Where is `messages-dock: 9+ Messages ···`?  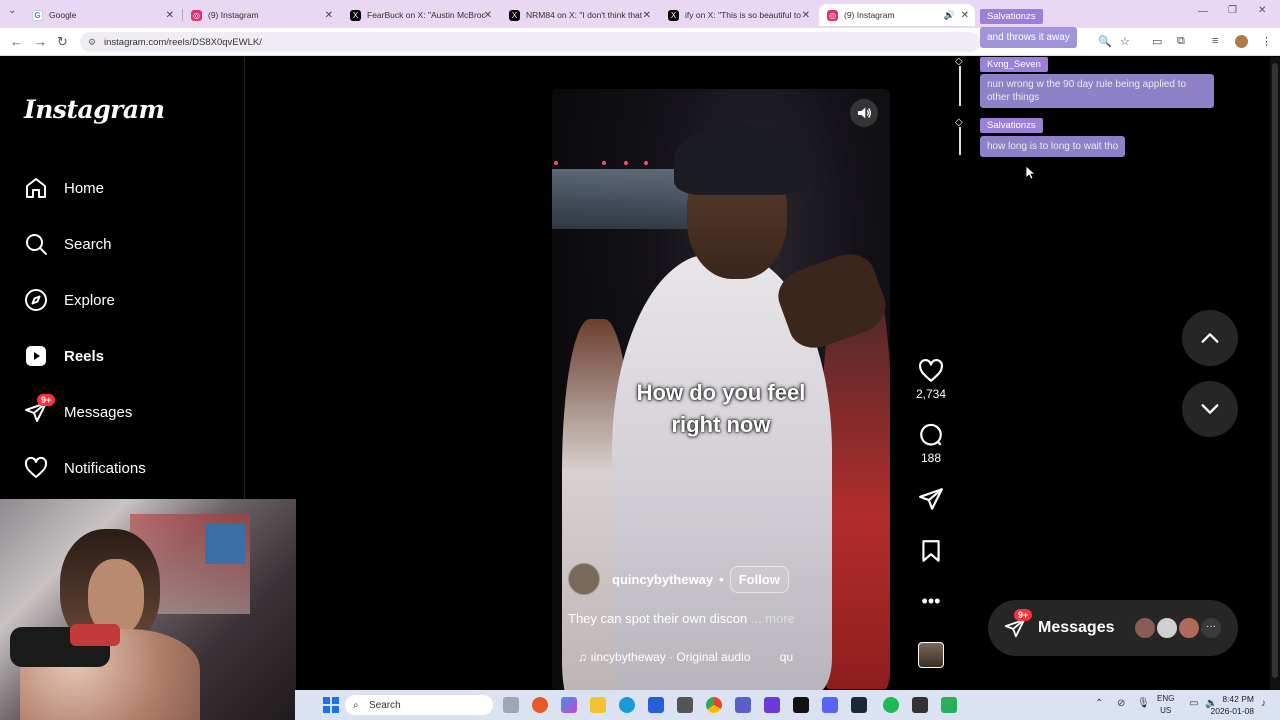
messages-dock: 9+ Messages ··· is located at coordinates (1113, 628).